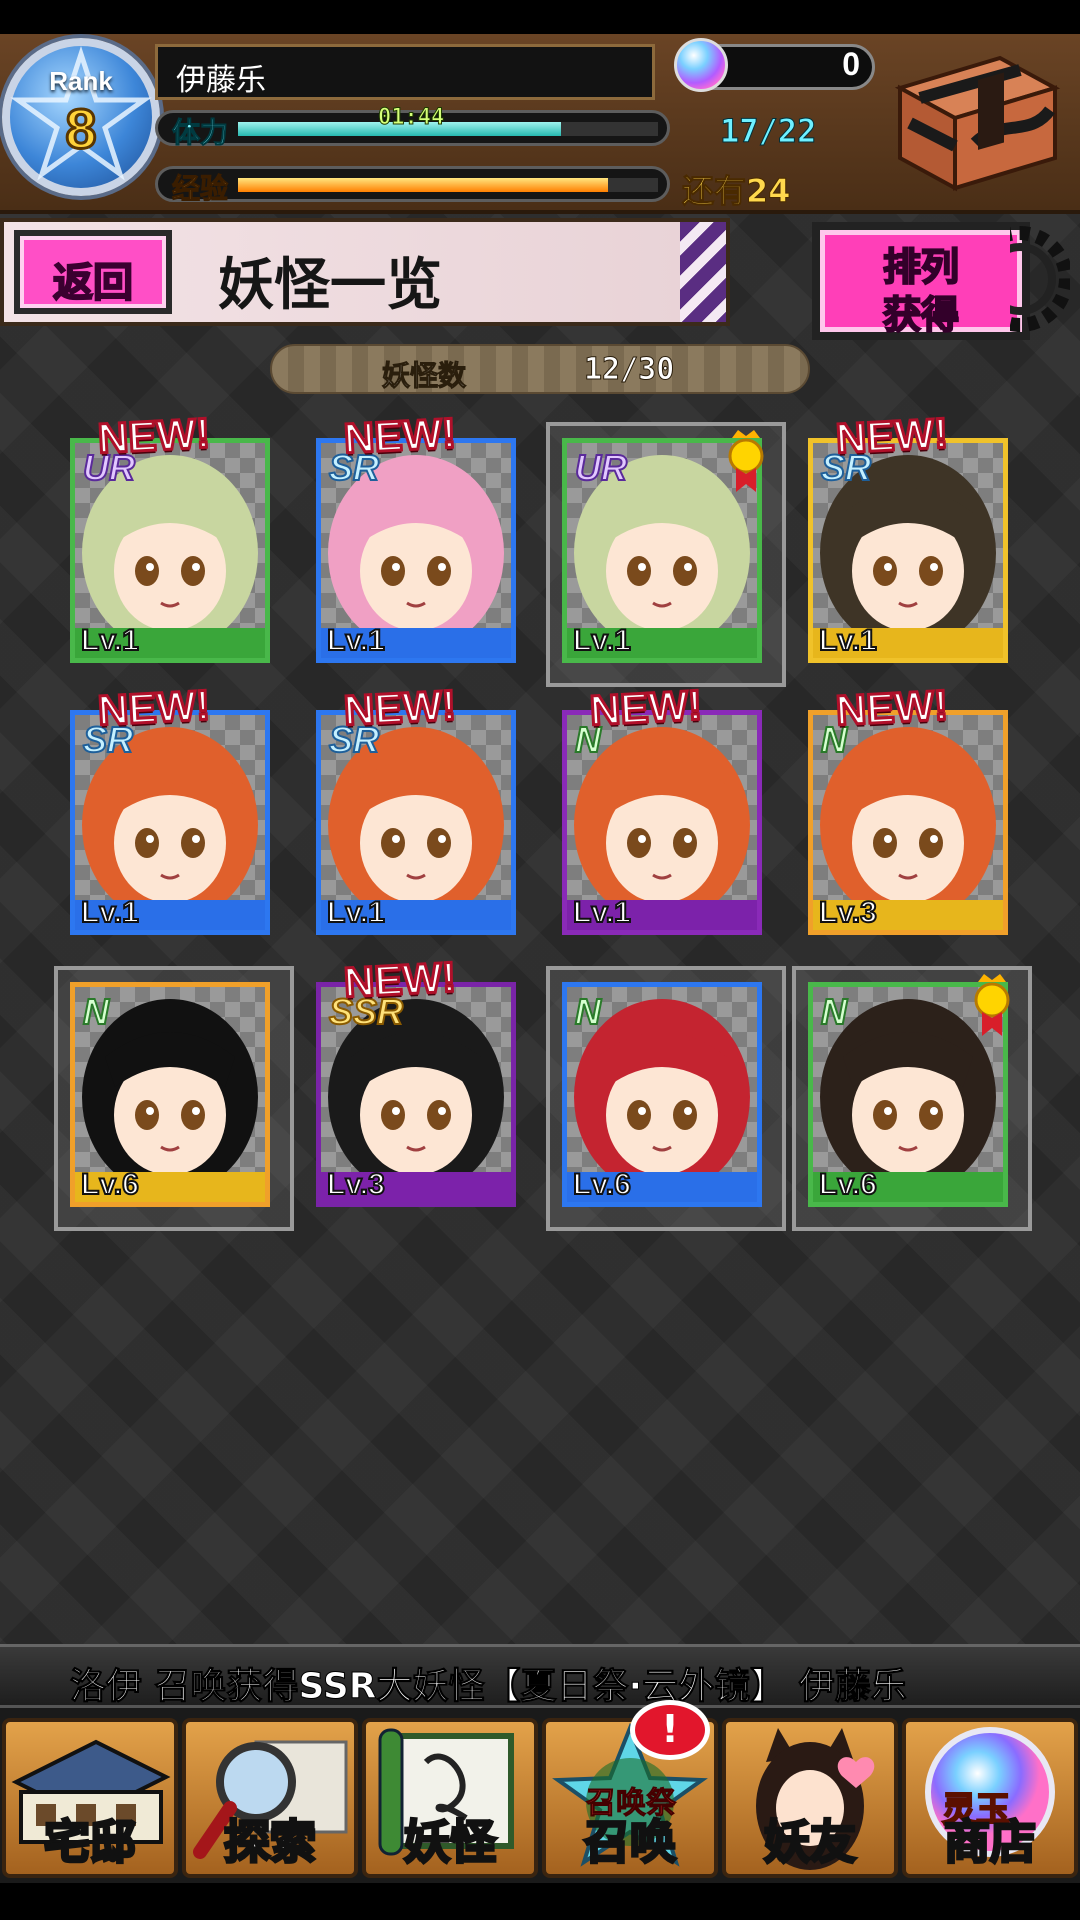 Image resolution: width=1080 pixels, height=1920 pixels. What do you see at coordinates (921, 267) in the screenshot?
I see `sort-label: 排列` at bounding box center [921, 267].